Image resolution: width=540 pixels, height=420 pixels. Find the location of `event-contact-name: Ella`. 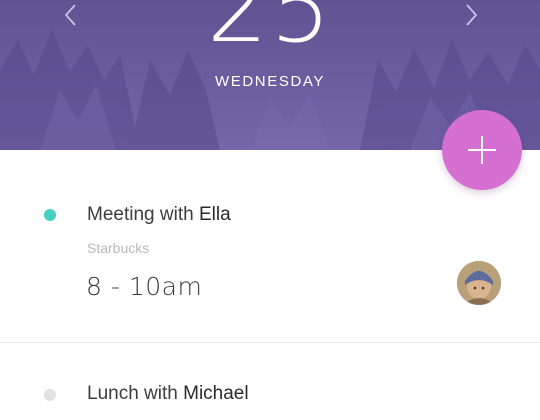

event-contact-name: Ella is located at coordinates (214, 214).